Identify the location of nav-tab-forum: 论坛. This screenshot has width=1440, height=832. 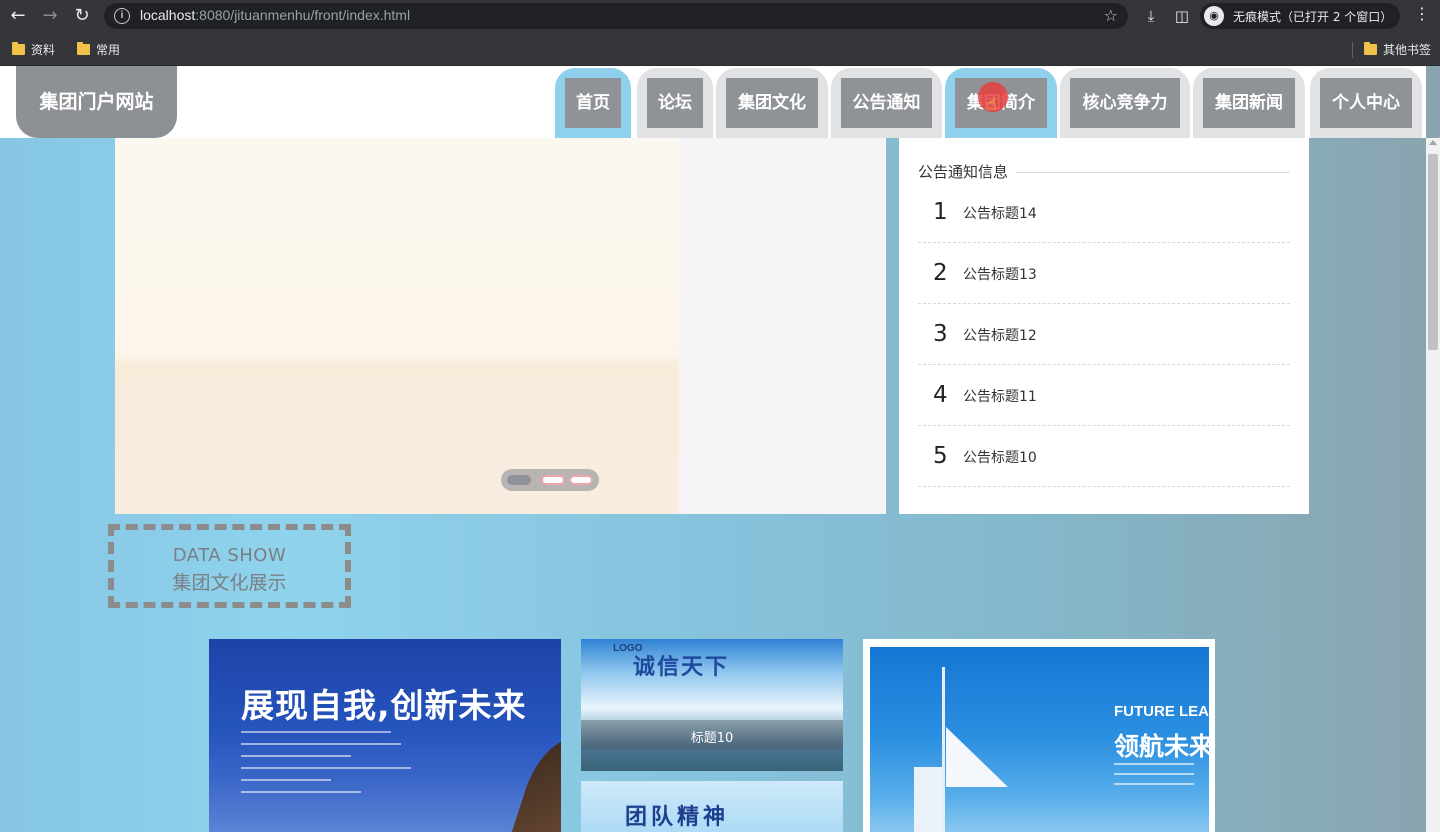
(675, 103).